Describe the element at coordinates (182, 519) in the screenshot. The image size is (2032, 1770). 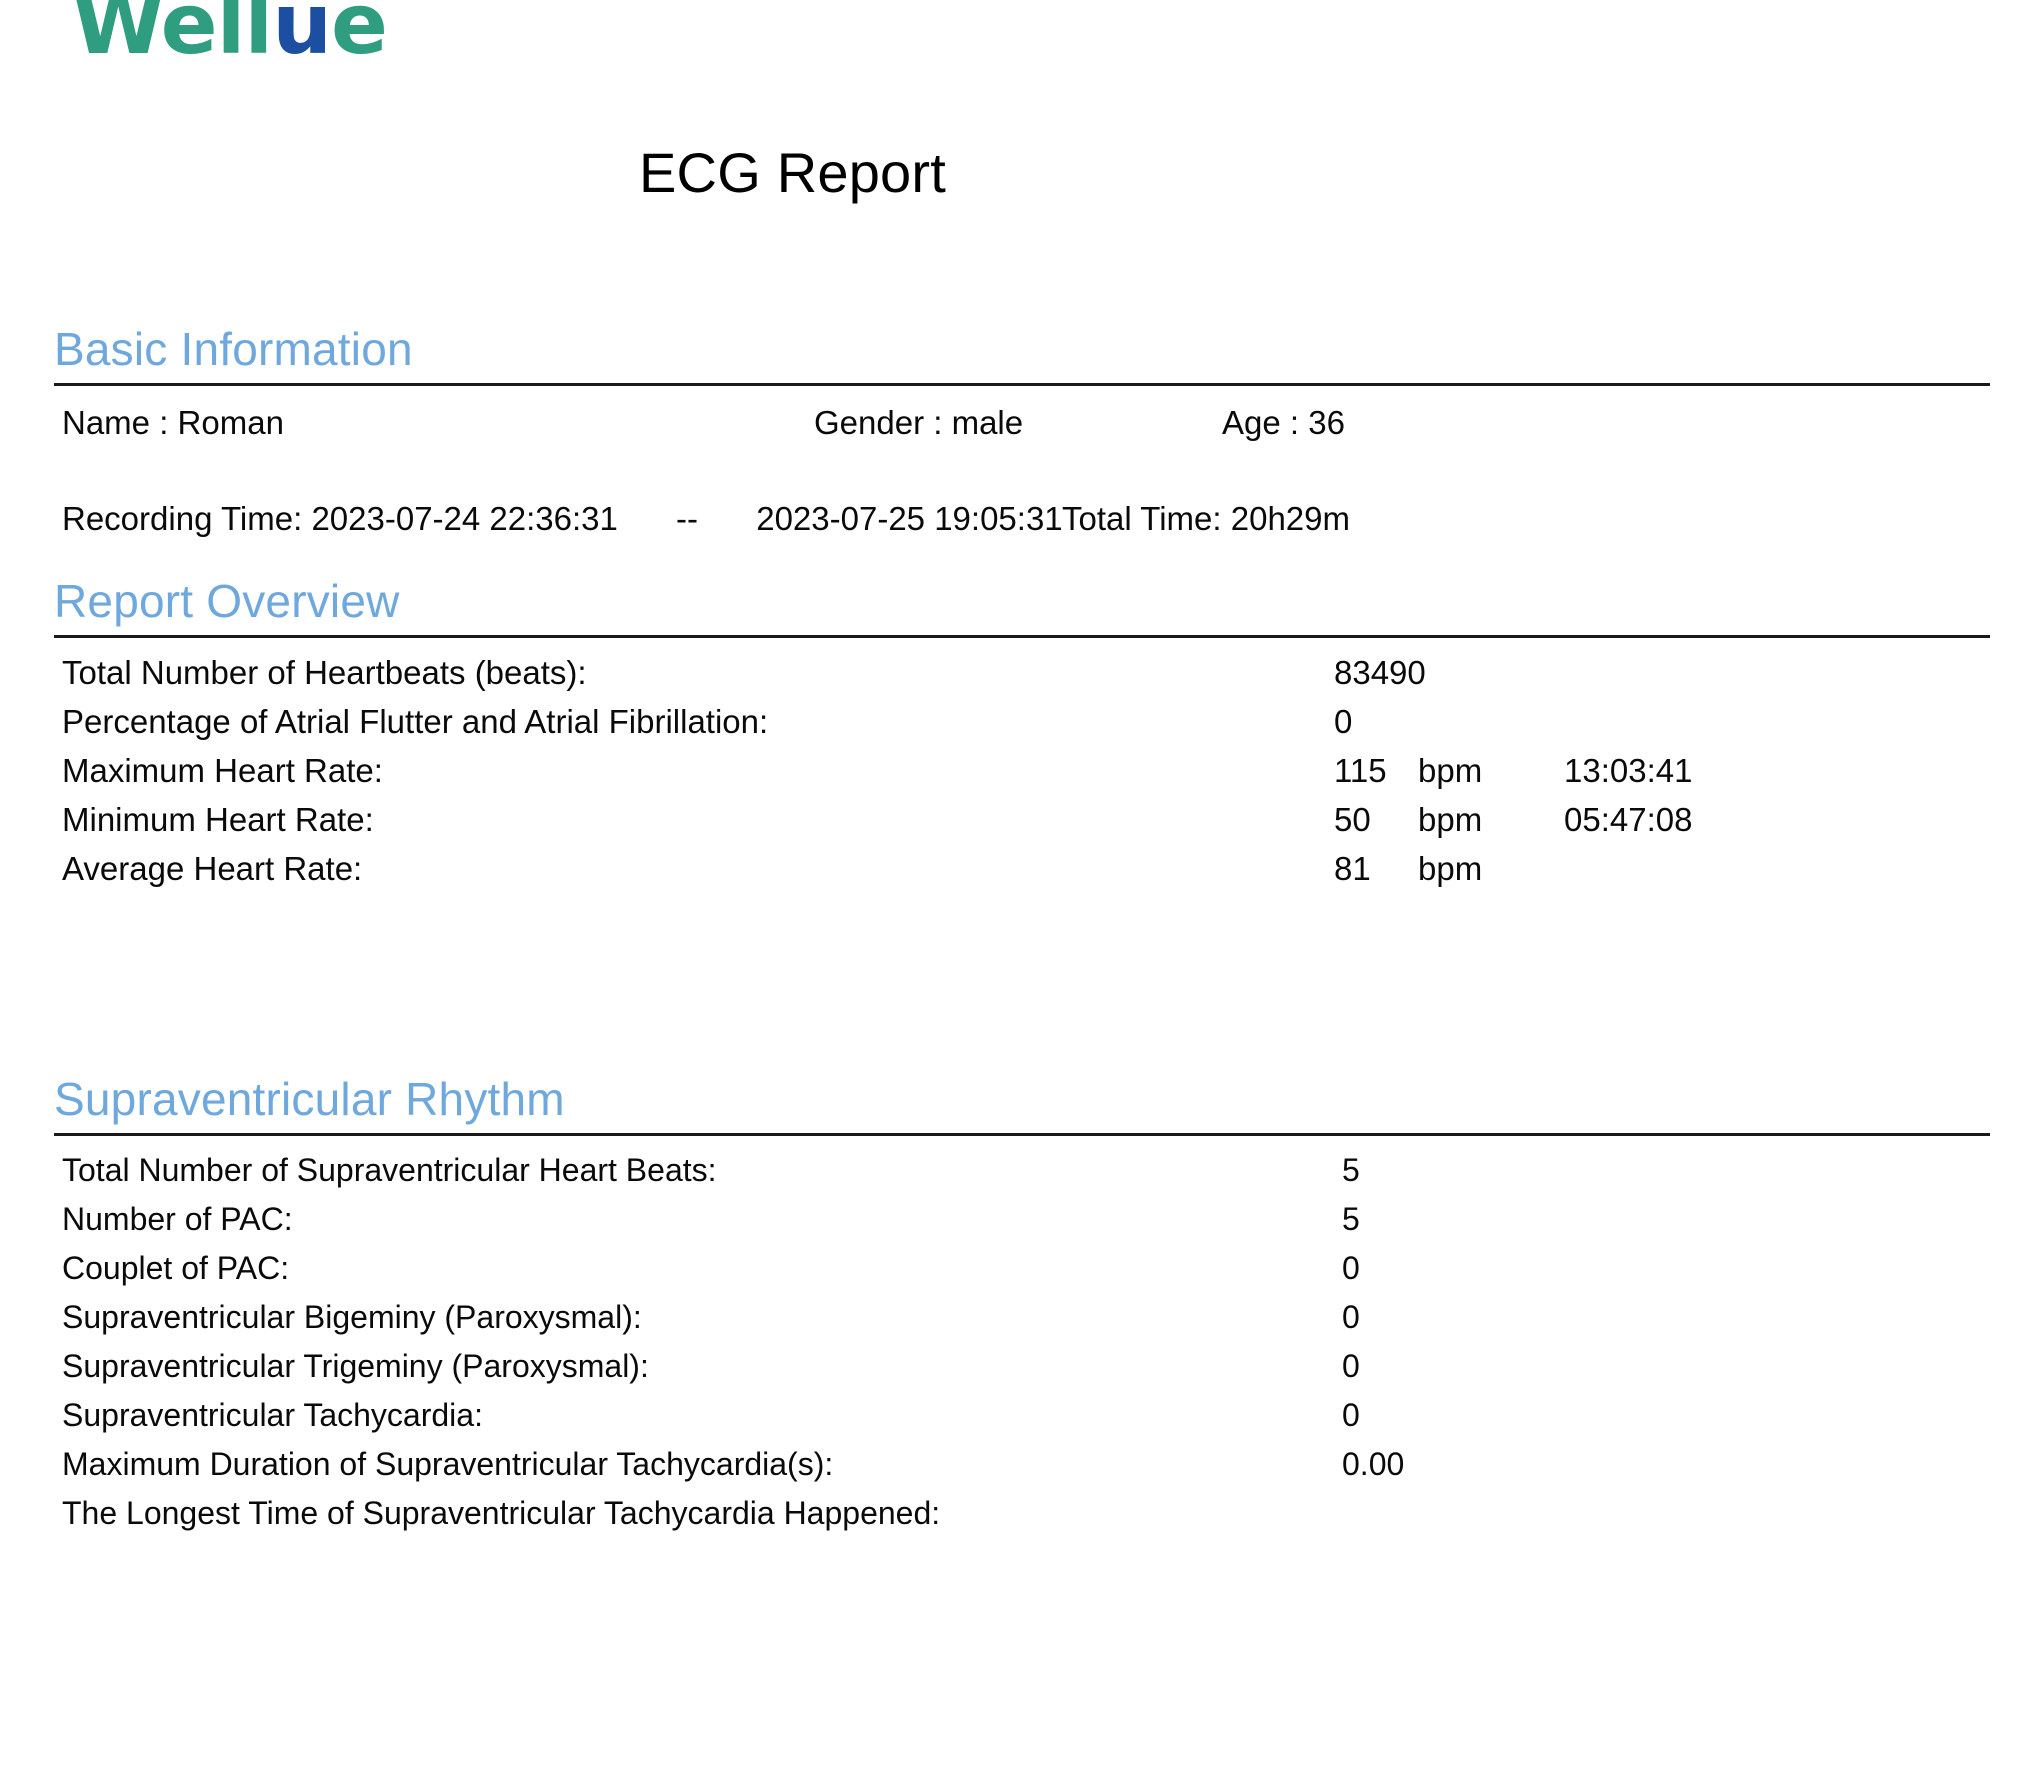
I see `recording-time-label: Recording Time:` at that location.